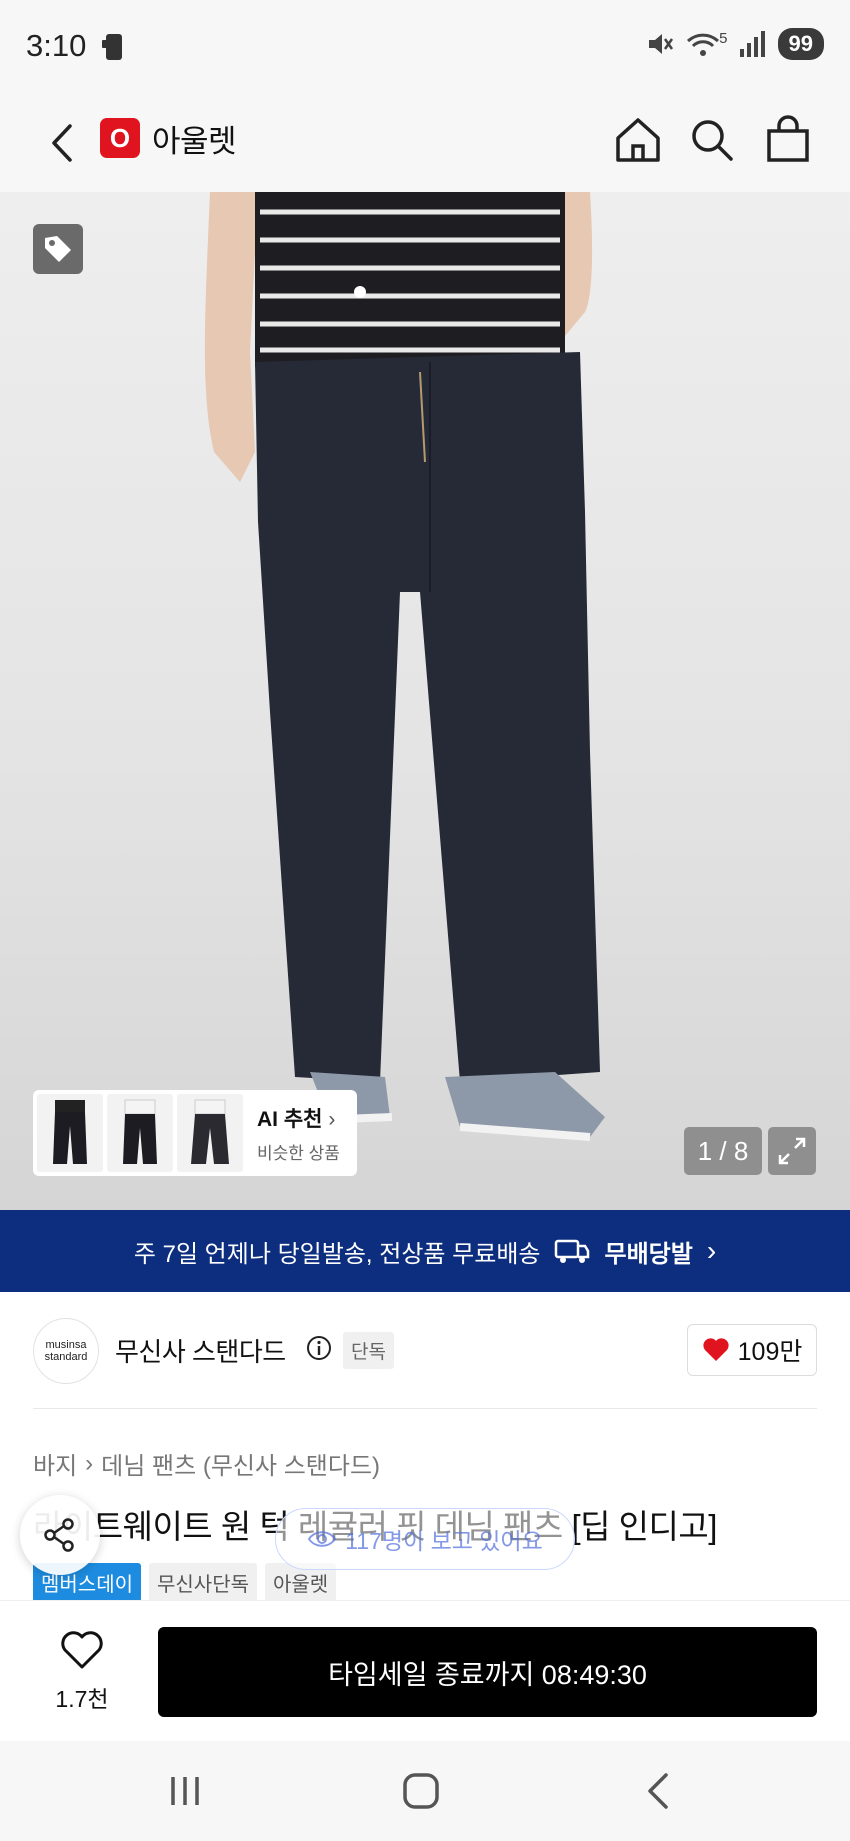 The height and width of the screenshot is (1841, 850). I want to click on wishlist-count: 1.7천, so click(82, 1699).